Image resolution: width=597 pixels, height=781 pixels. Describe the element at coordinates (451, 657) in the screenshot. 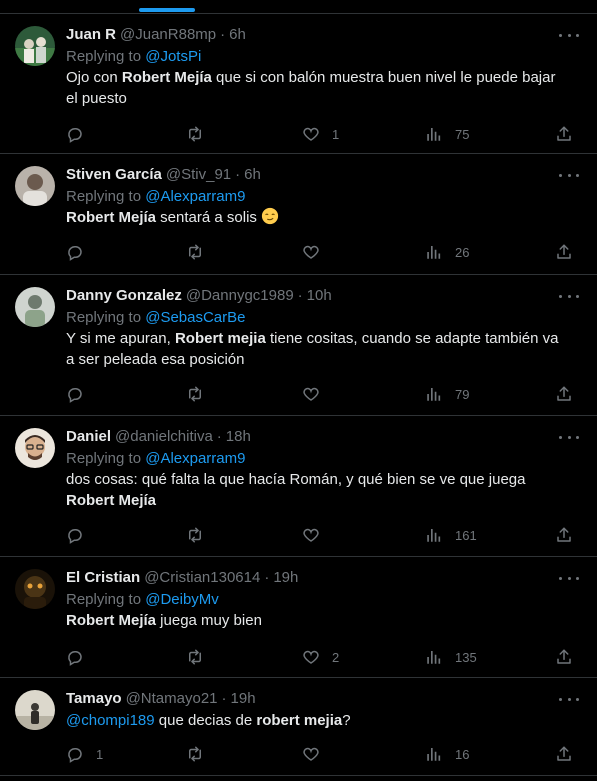

I see `views-button: 135` at that location.